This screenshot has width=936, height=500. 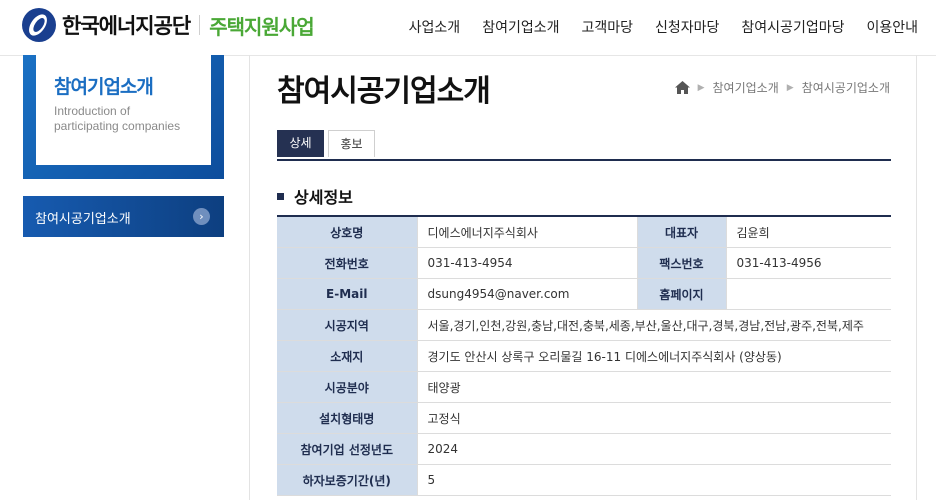 What do you see at coordinates (526, 232) in the screenshot?
I see `company-name-value: 디에스에너지주식회사` at bounding box center [526, 232].